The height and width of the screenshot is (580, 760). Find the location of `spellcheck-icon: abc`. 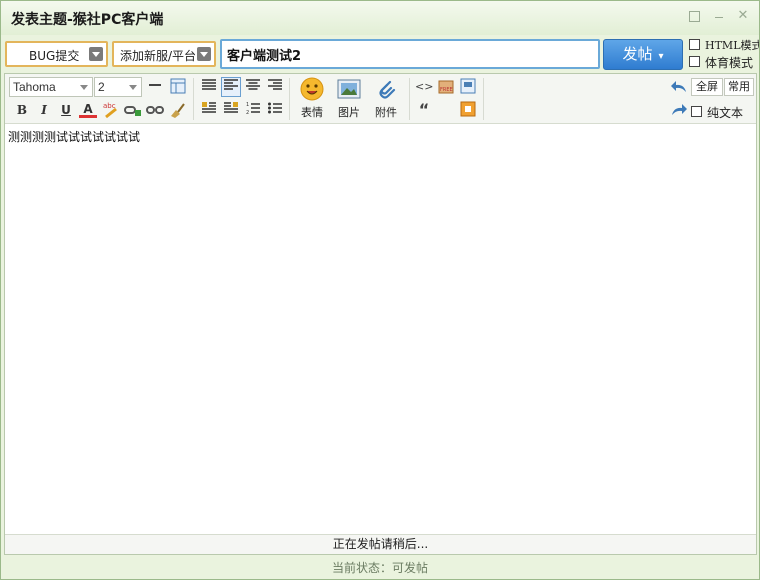

spellcheck-icon: abc is located at coordinates (111, 110).